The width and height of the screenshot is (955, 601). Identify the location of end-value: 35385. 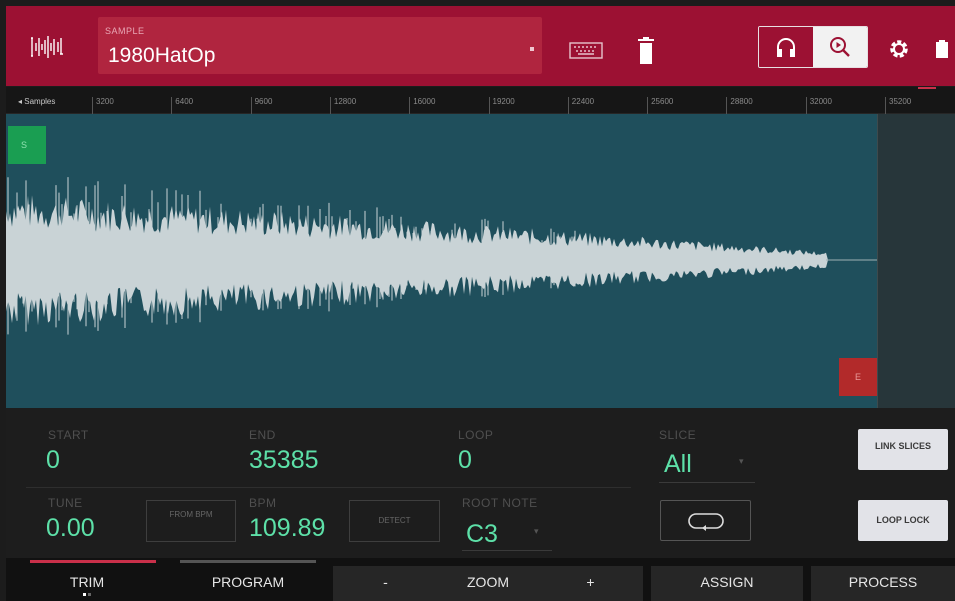
(284, 460).